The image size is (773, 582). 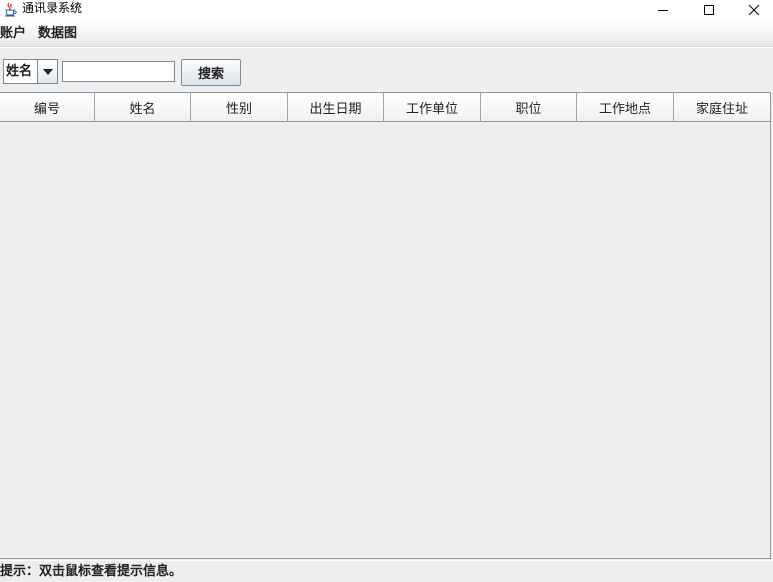 What do you see at coordinates (10, 9) in the screenshot?
I see `java-cup-icon` at bounding box center [10, 9].